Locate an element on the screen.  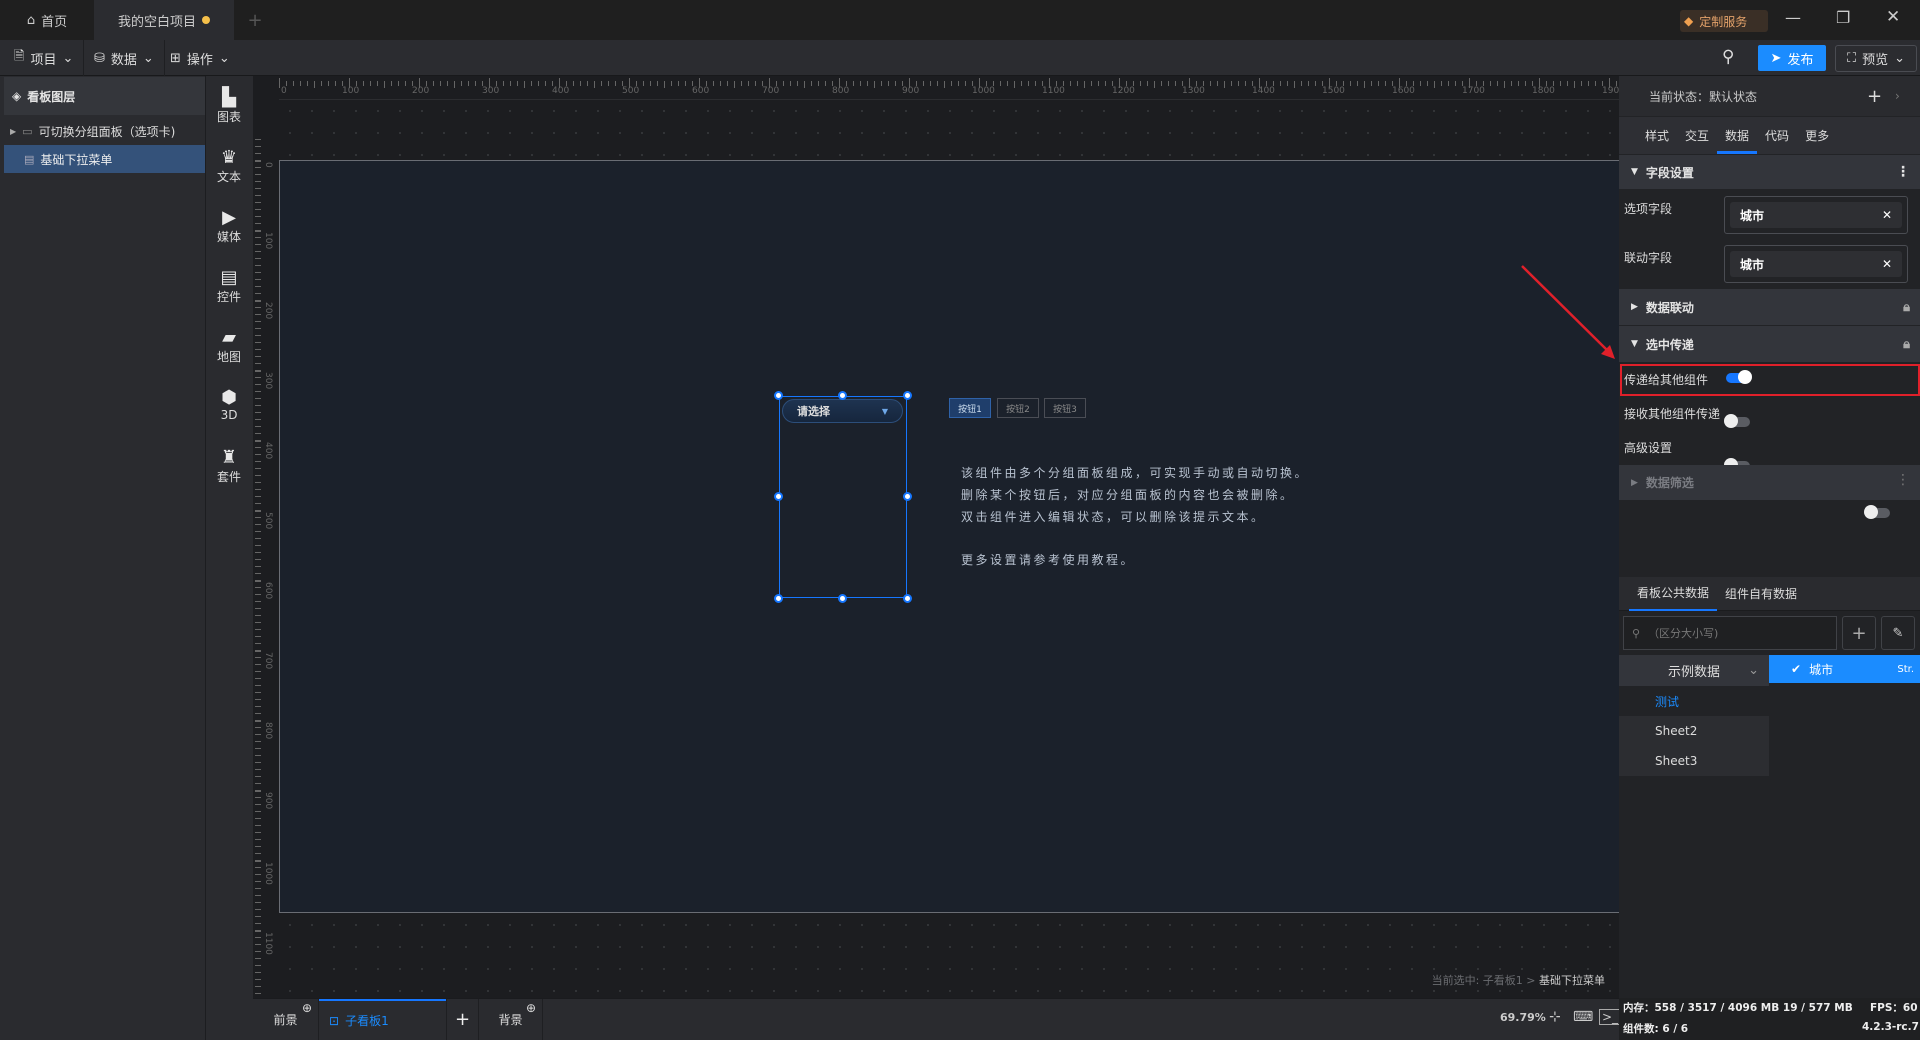
component-3d: ⬢ 3D is located at coordinates (229, 405).